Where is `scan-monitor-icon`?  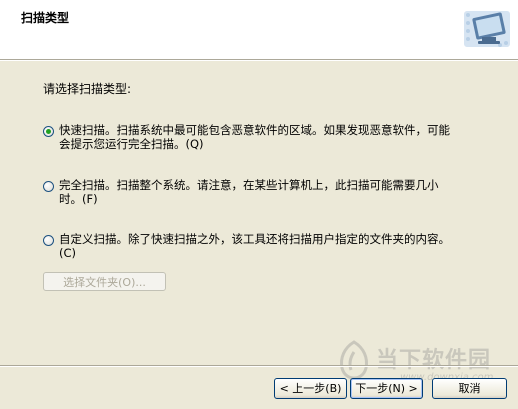 scan-monitor-icon is located at coordinates (487, 30).